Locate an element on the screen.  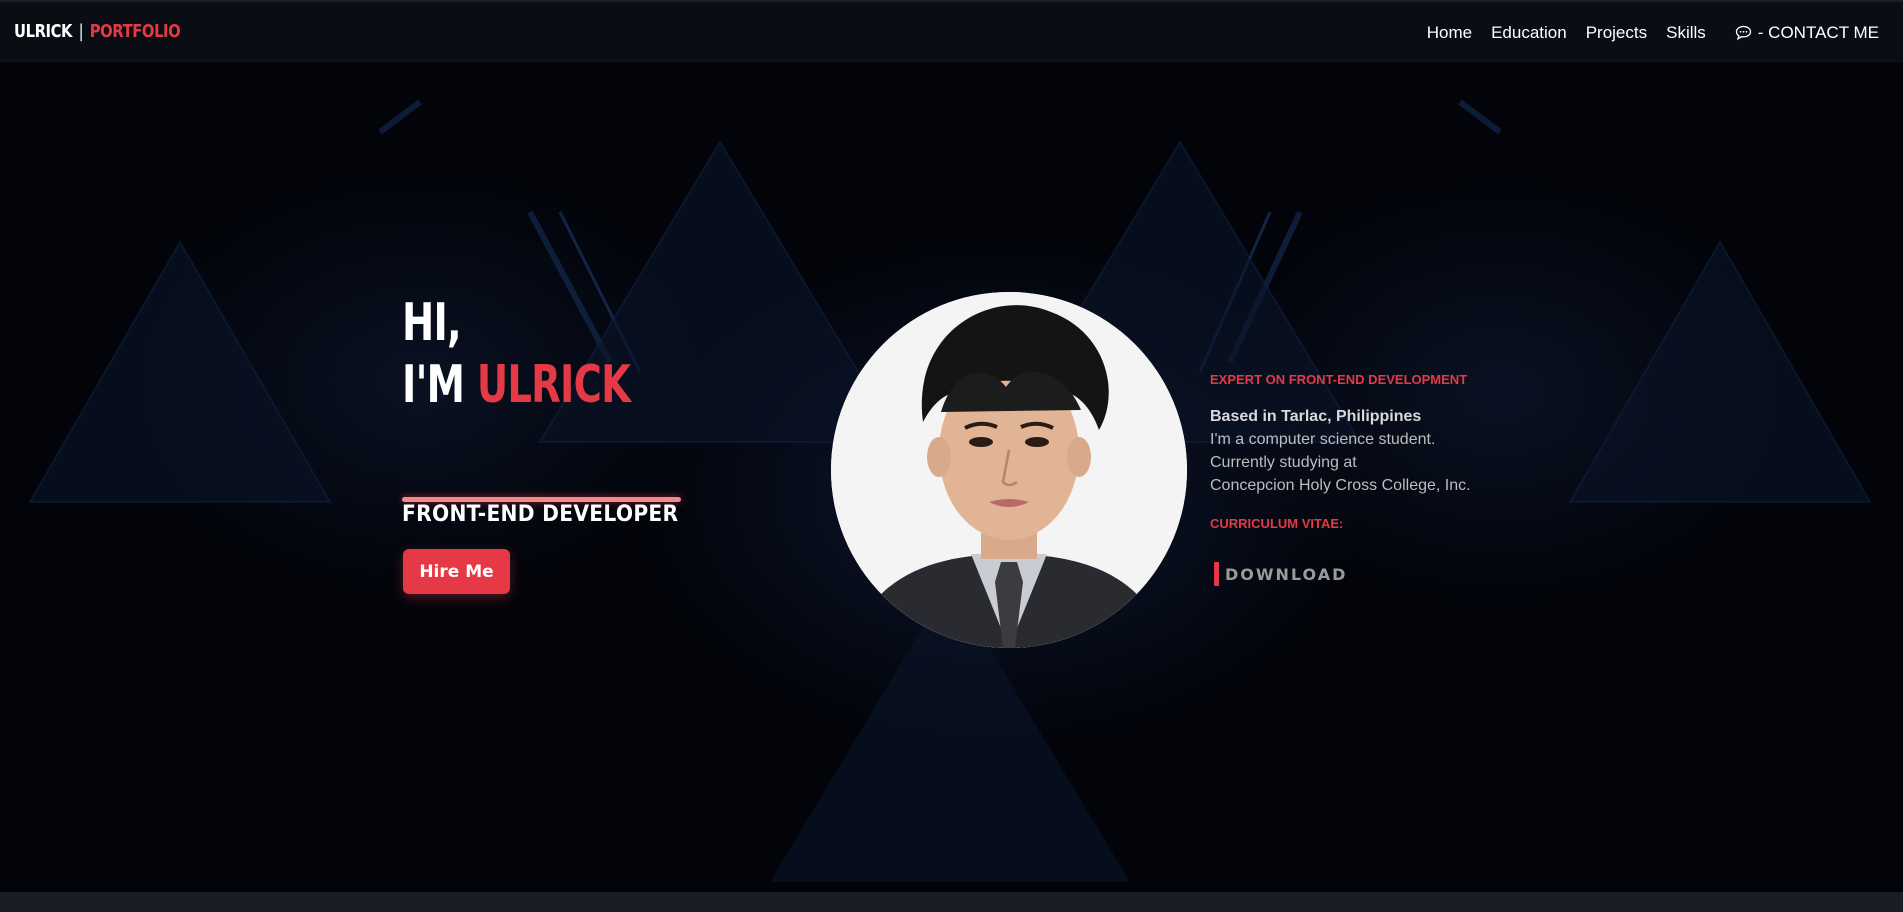
download-cv-button: DOWNLOAD is located at coordinates (1280, 574).